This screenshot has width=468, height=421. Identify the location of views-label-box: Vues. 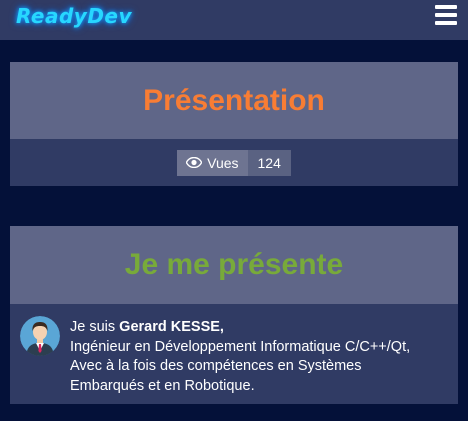
(212, 162).